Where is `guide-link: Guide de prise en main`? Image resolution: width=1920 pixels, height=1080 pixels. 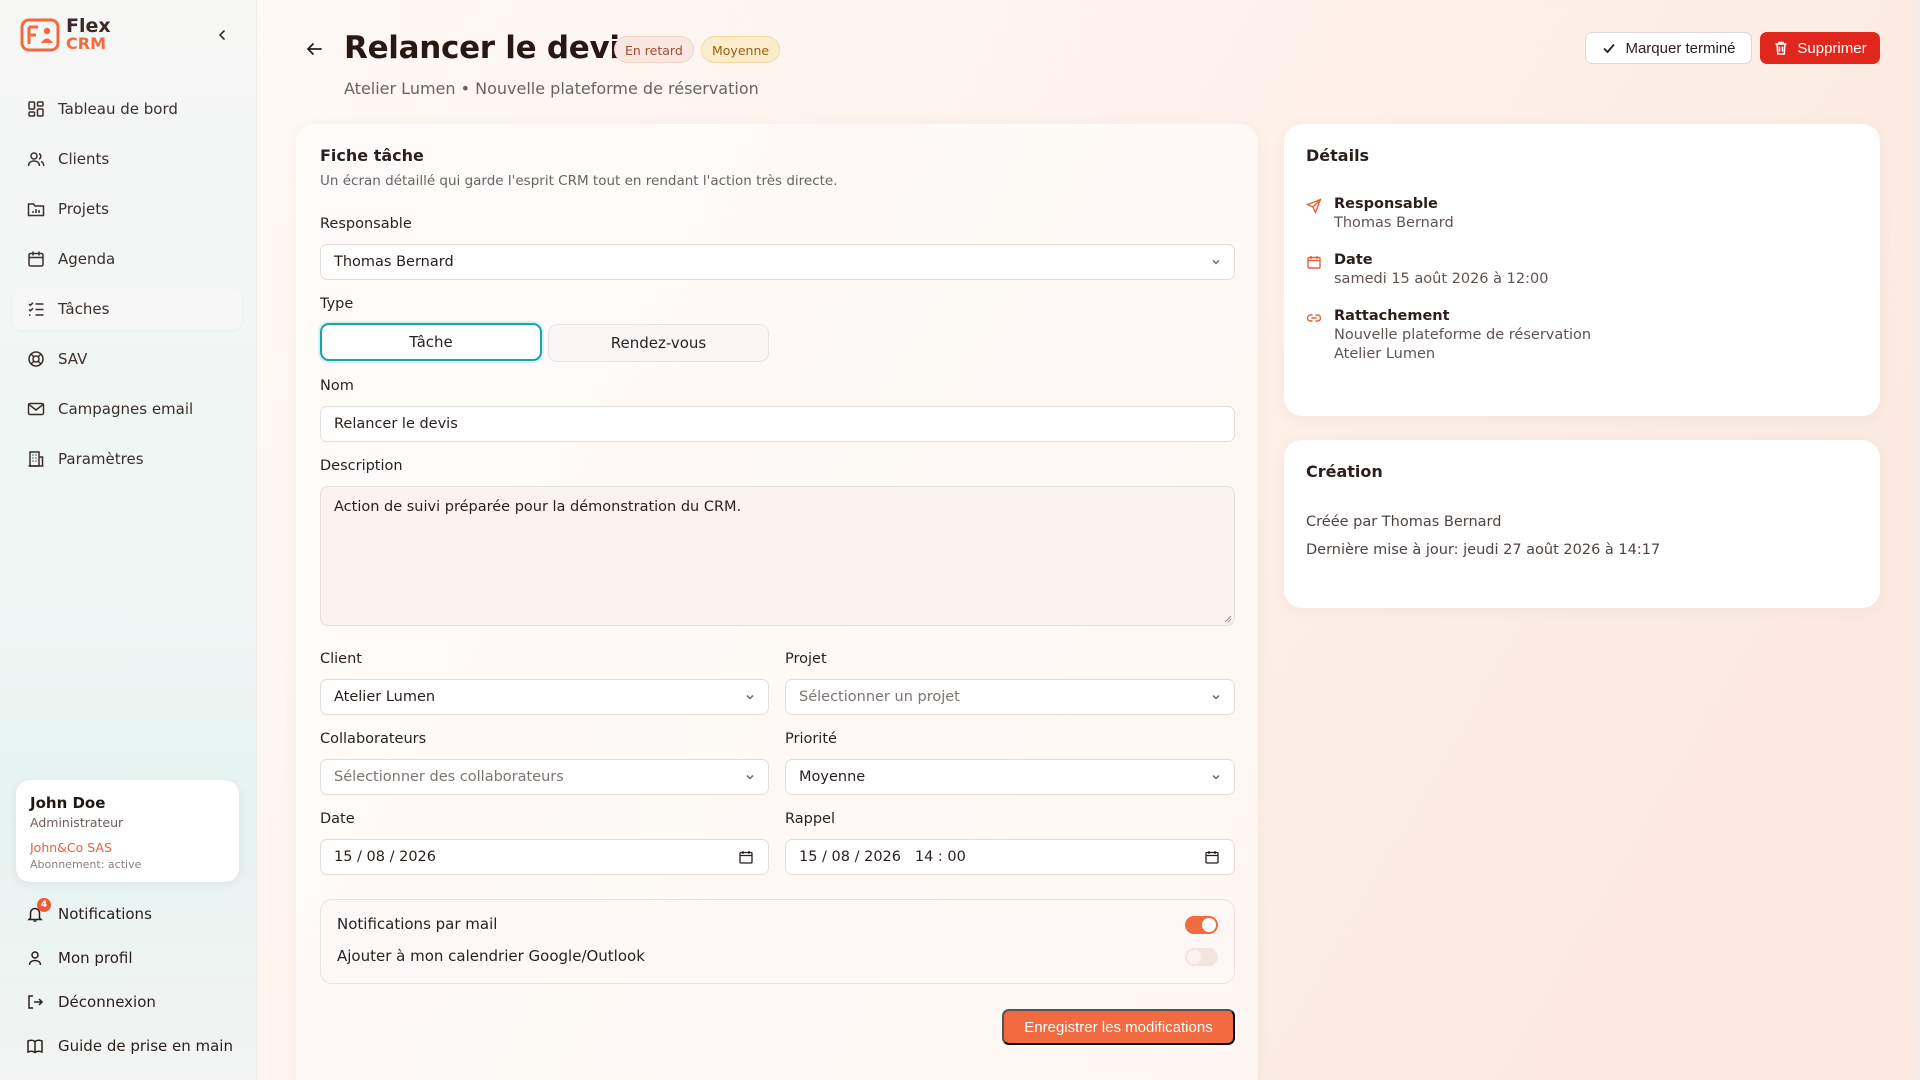 guide-link: Guide de prise en main is located at coordinates (136, 1046).